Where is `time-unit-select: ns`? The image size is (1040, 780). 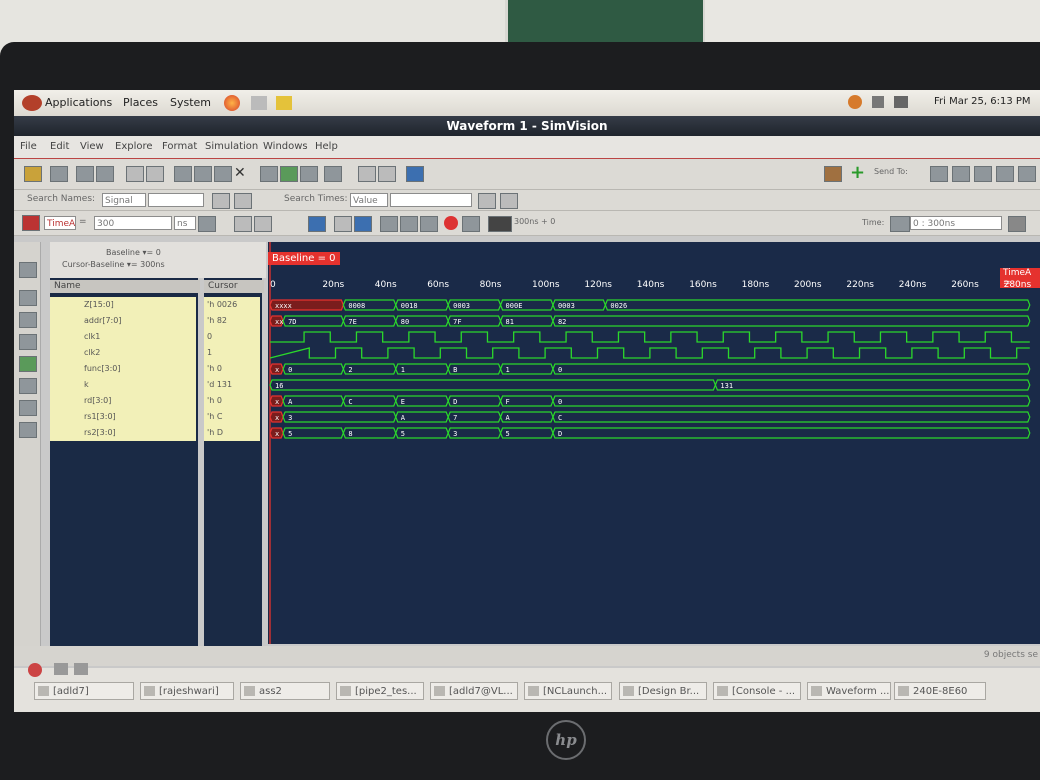
time-unit-select: ns is located at coordinates (185, 223).